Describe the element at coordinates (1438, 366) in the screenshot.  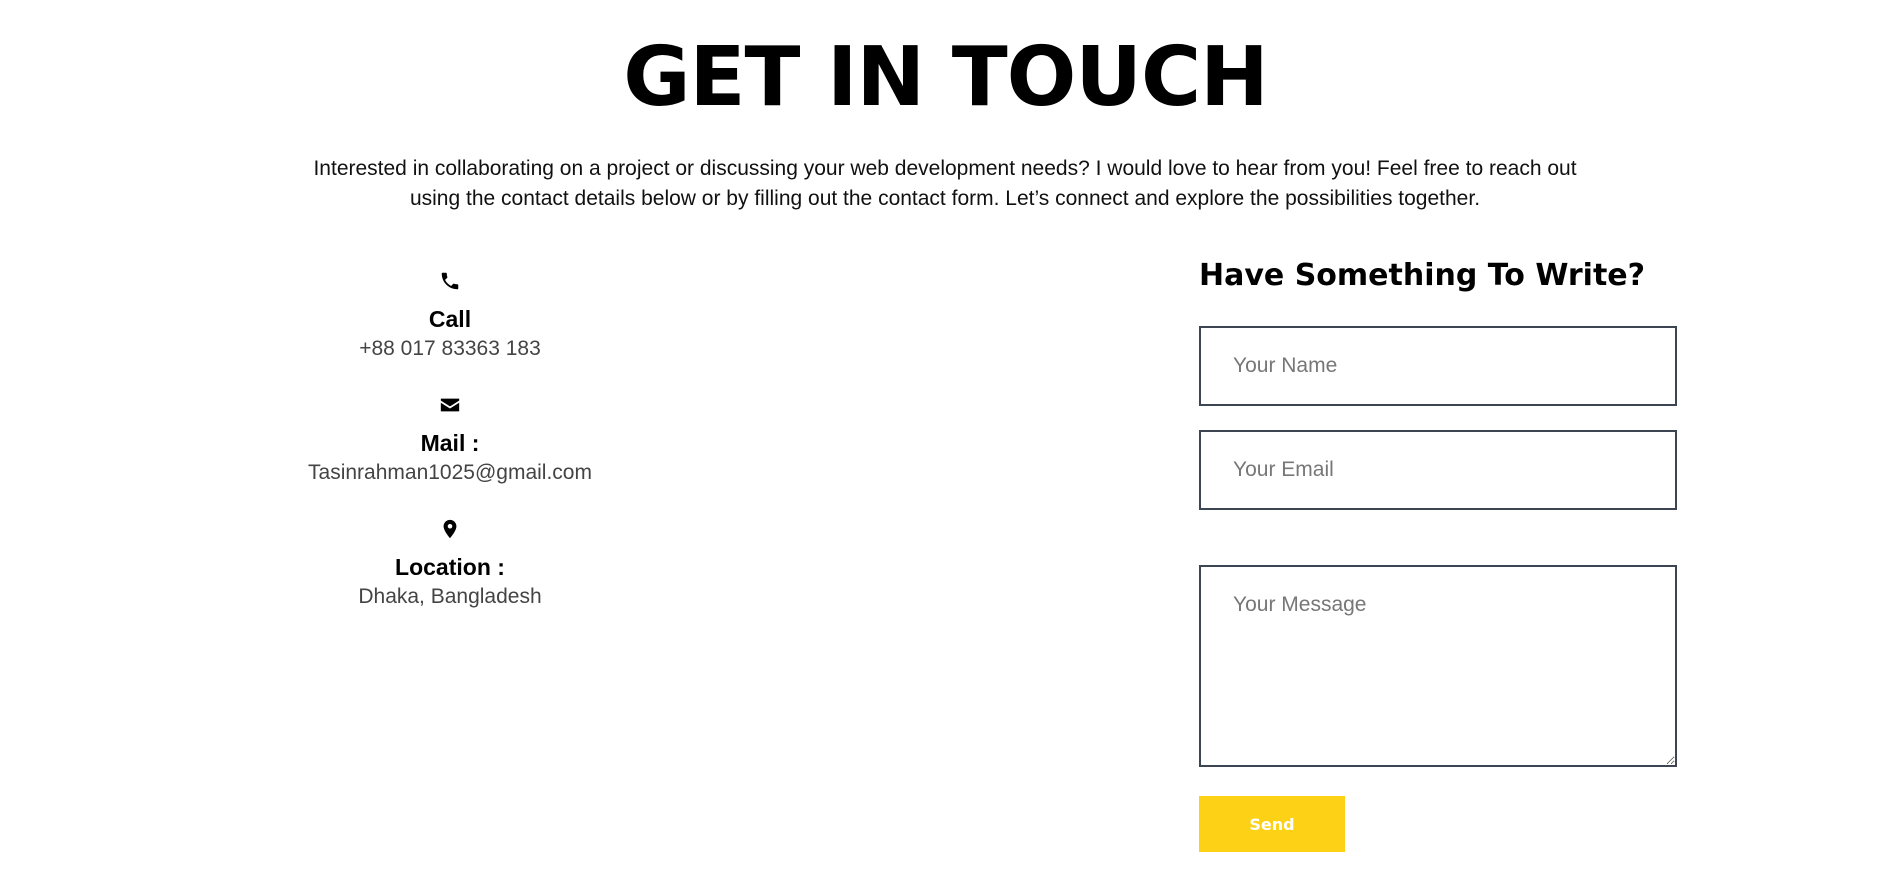
I see `name-input` at that location.